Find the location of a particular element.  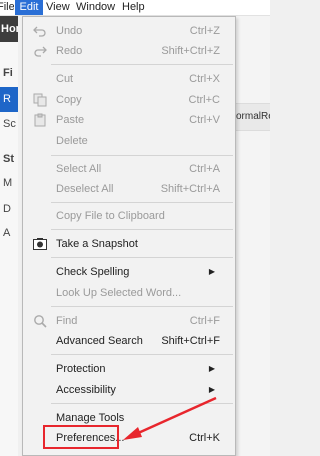

menu-item-paste: Paste Ctrl+V is located at coordinates (129, 120).